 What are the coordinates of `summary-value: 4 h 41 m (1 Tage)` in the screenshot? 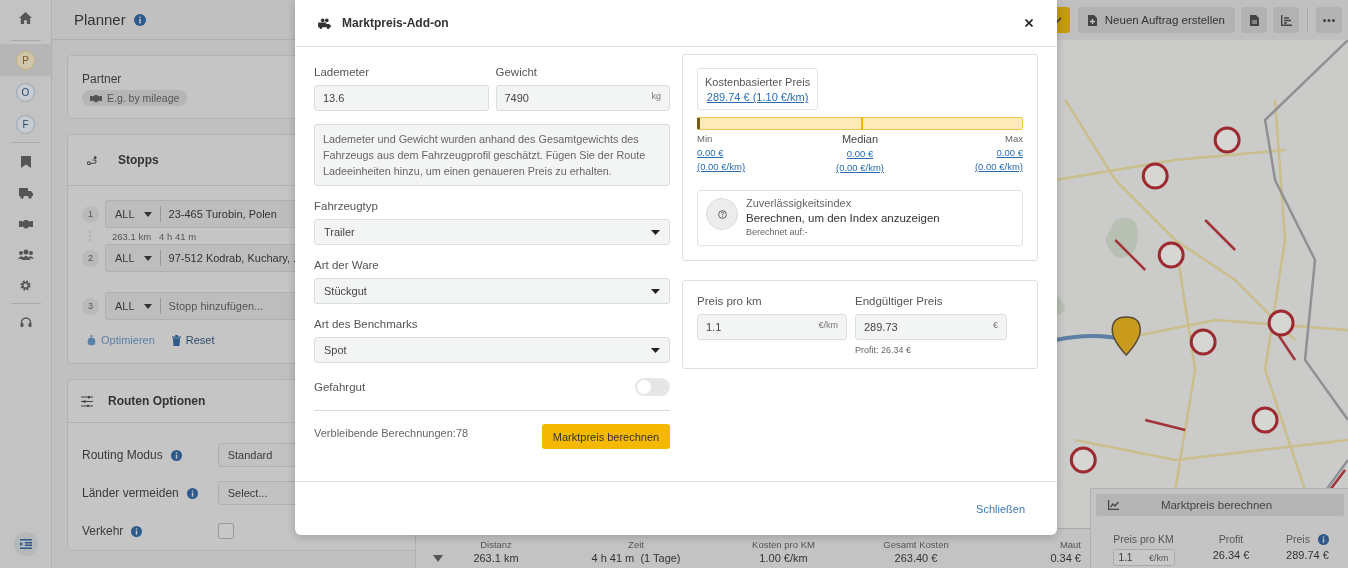 It's located at (636, 558).